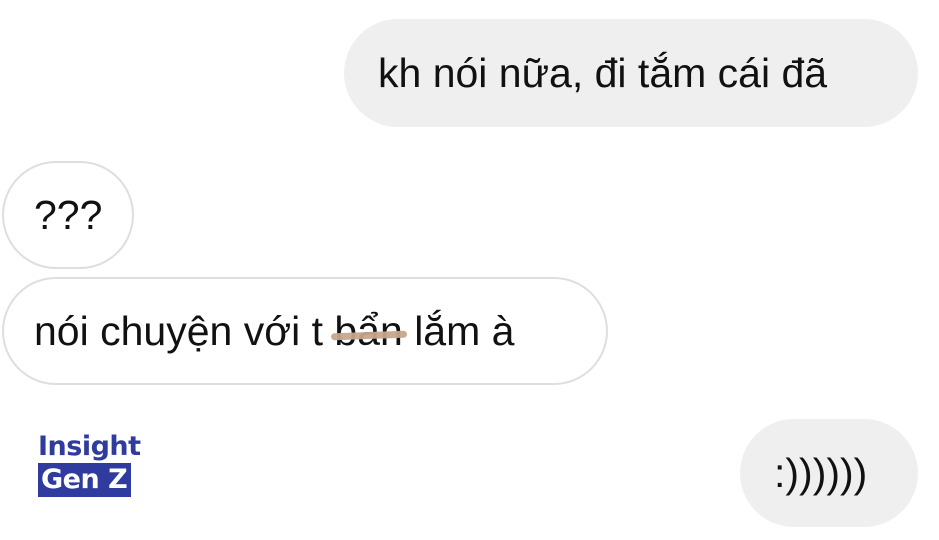 The image size is (939, 540). I want to click on logo-line-genz: Gen Z, so click(85, 480).